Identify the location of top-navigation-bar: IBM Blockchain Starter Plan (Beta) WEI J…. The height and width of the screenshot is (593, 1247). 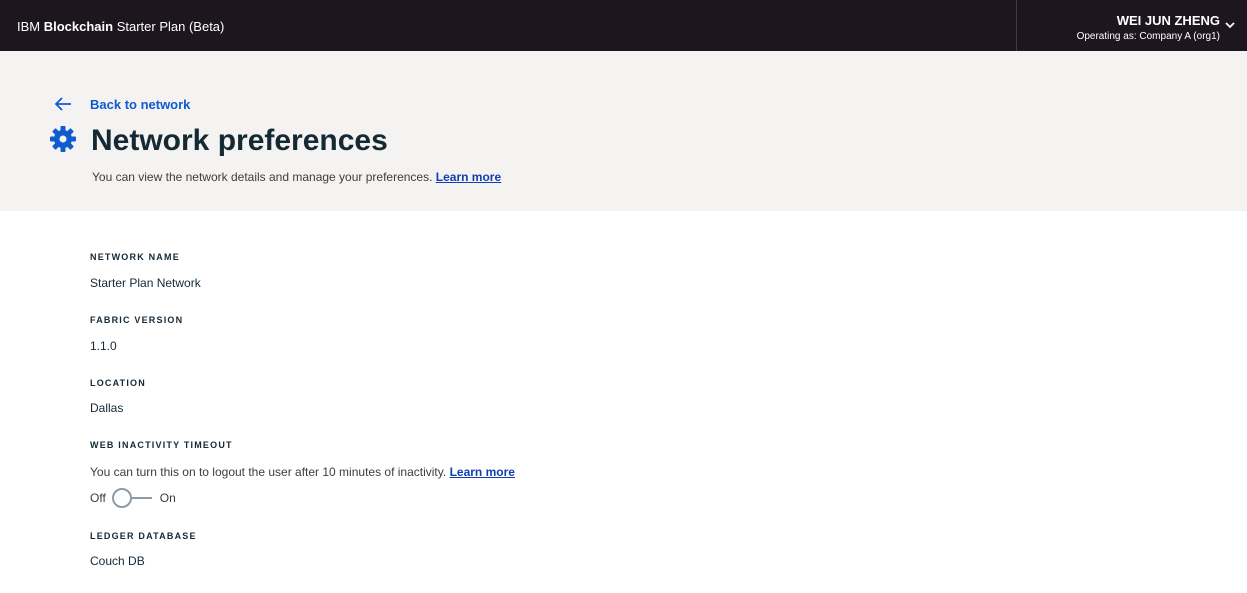
(623, 25).